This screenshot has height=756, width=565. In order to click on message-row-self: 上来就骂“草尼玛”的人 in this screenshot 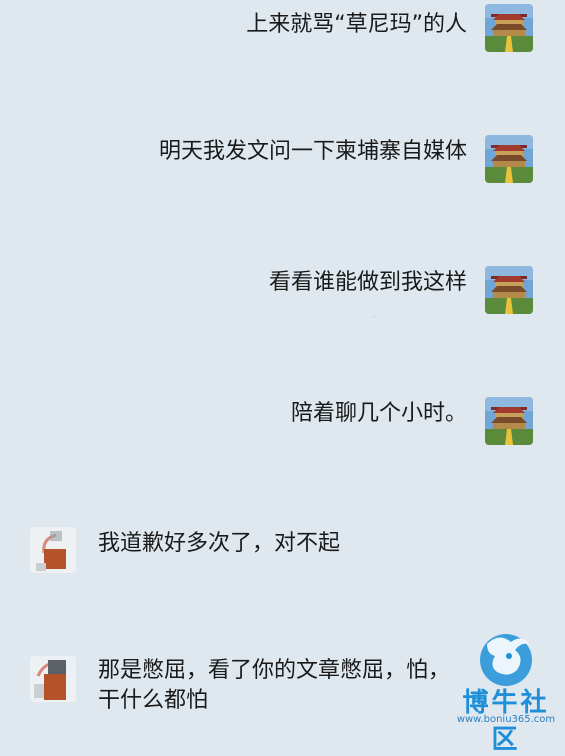, I will do `click(282, 30)`.